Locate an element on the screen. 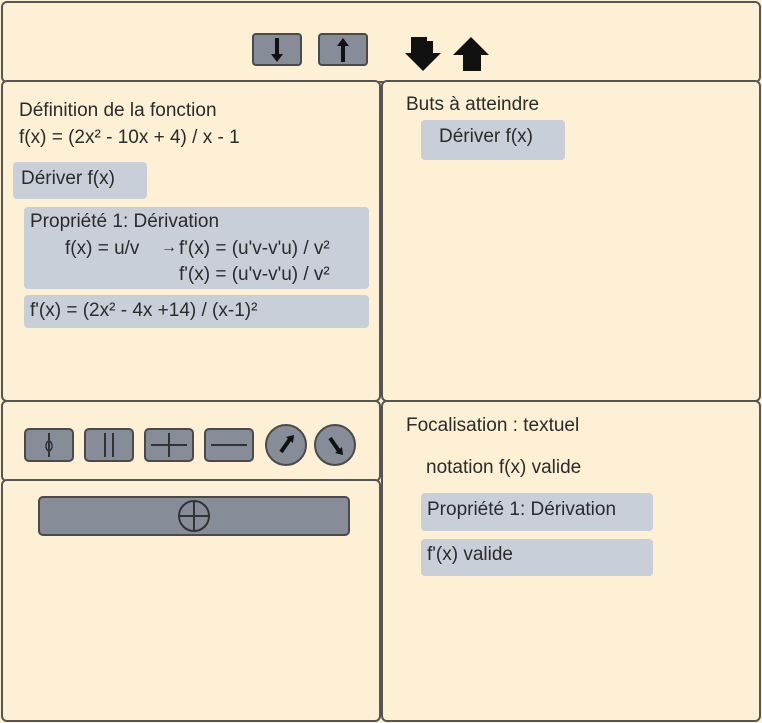  plus-icon is located at coordinates (169, 445).